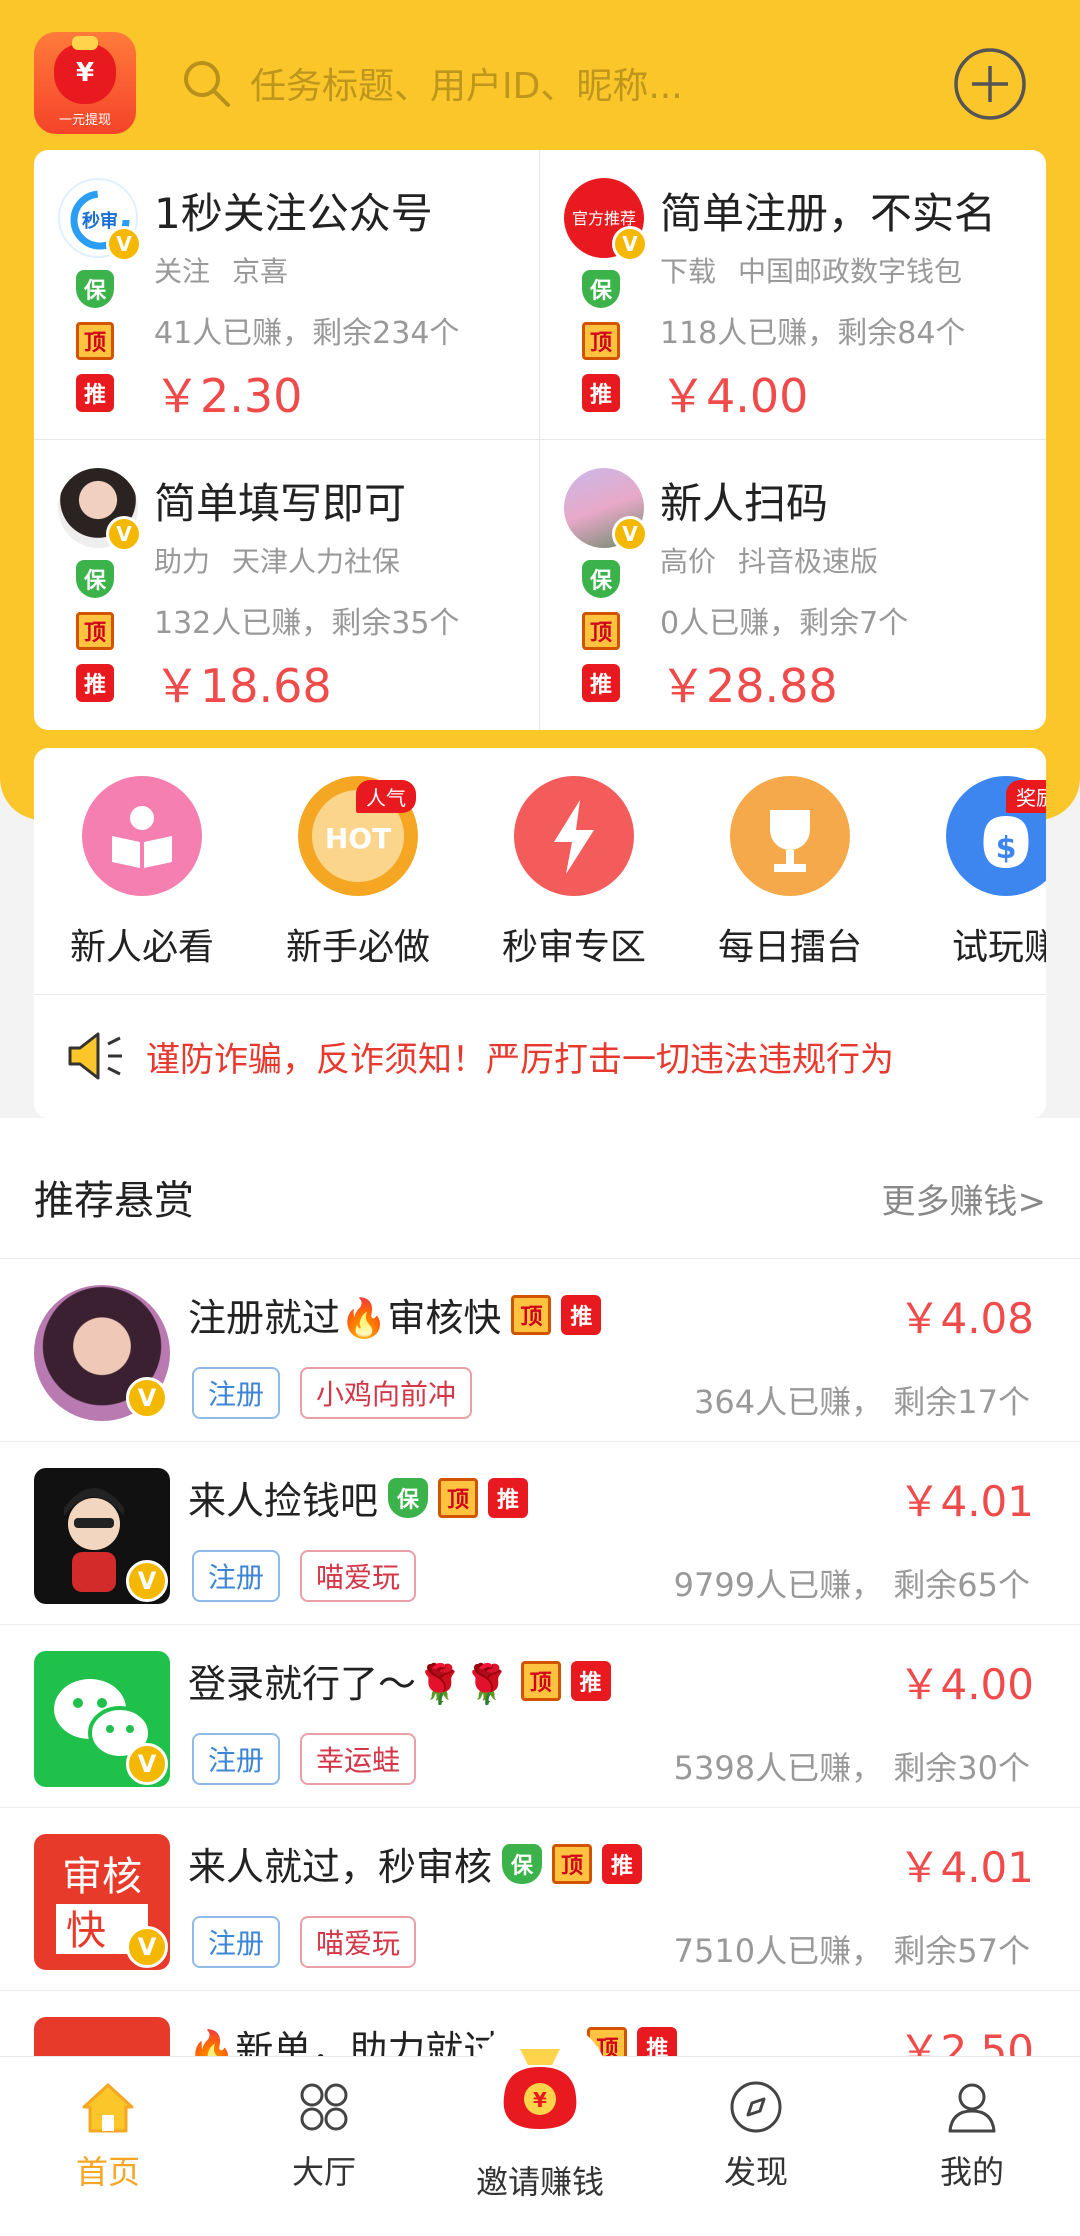 This screenshot has width=1080, height=2236. I want to click on task-meta: 高价 抖音极速版, so click(769, 560).